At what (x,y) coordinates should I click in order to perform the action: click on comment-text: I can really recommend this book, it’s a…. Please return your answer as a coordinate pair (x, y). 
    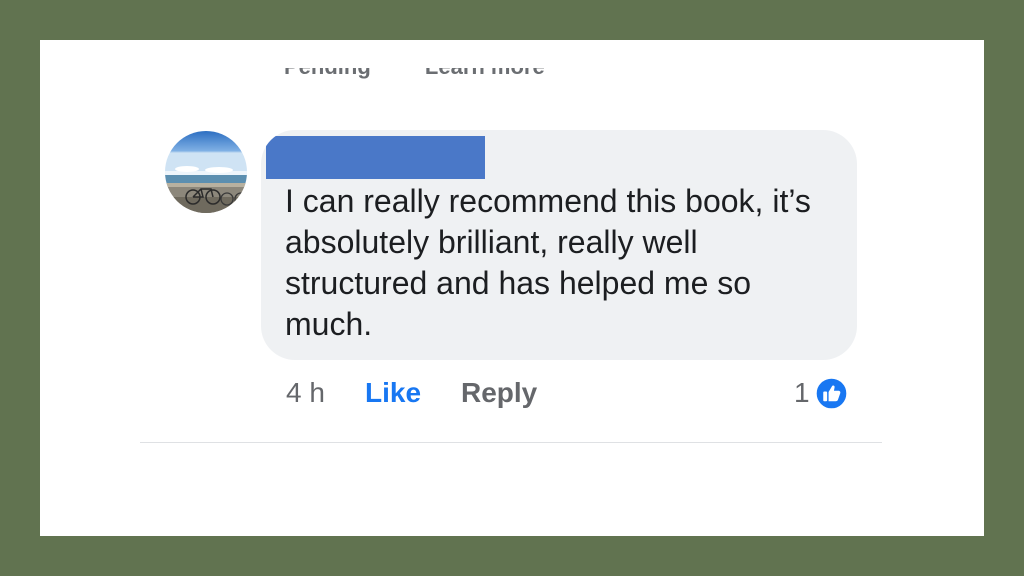
    Looking at the image, I should click on (548, 262).